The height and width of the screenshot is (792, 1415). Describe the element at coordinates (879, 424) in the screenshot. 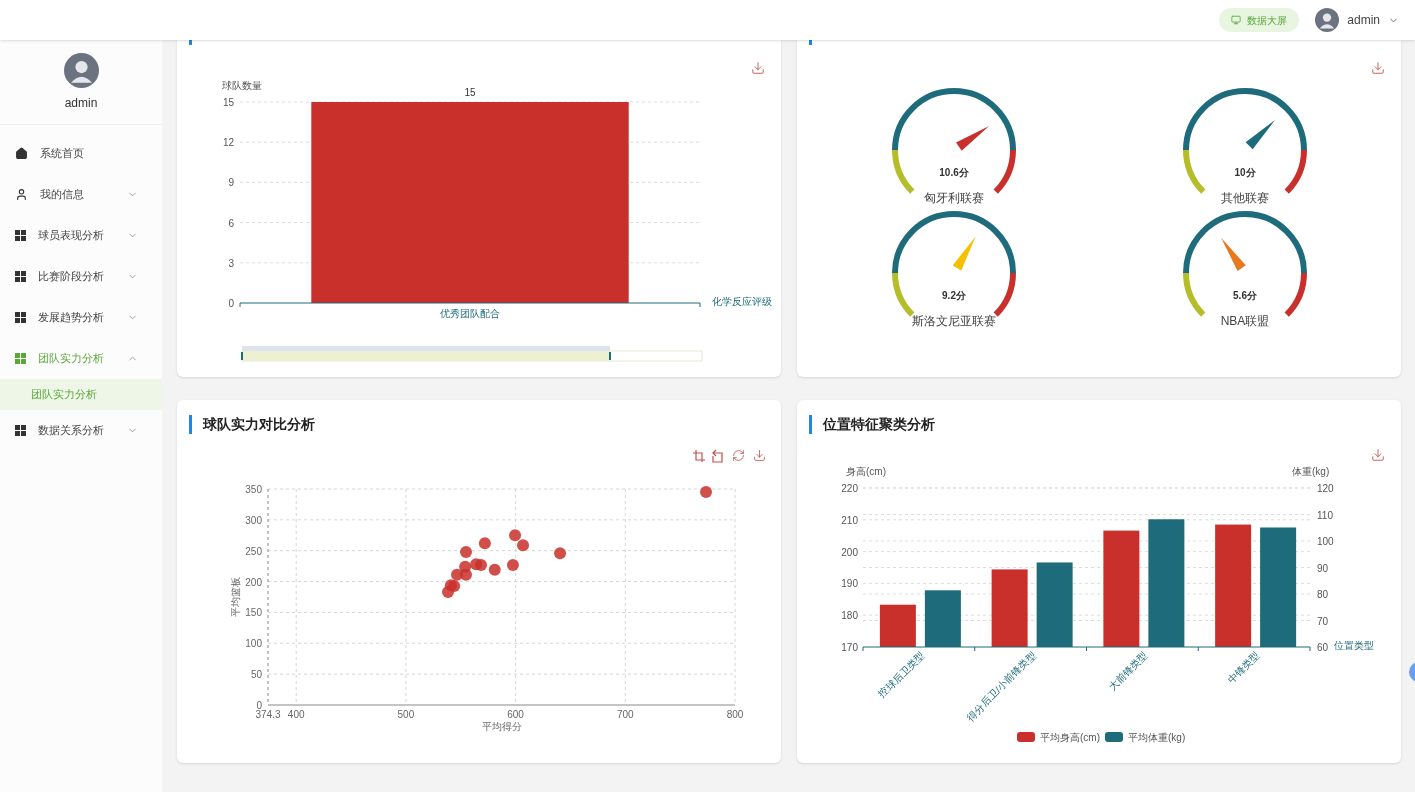

I see `card-title: 位置特征聚类分析` at that location.